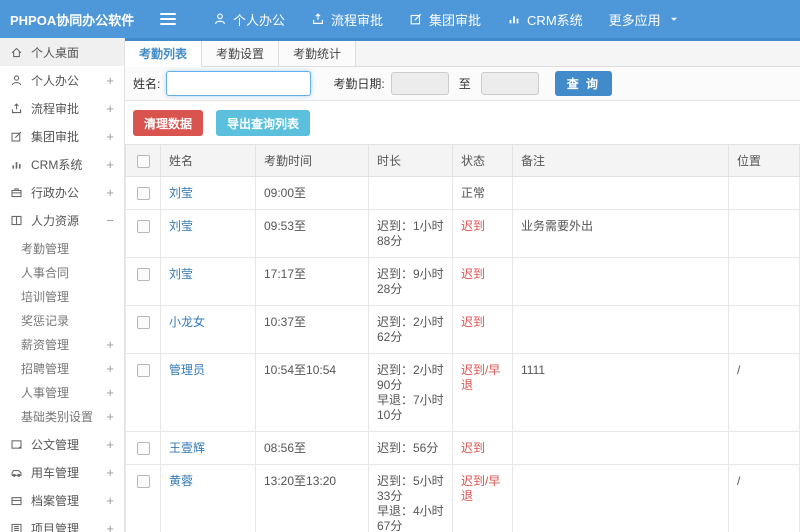  I want to click on column-header: 姓名, so click(208, 160).